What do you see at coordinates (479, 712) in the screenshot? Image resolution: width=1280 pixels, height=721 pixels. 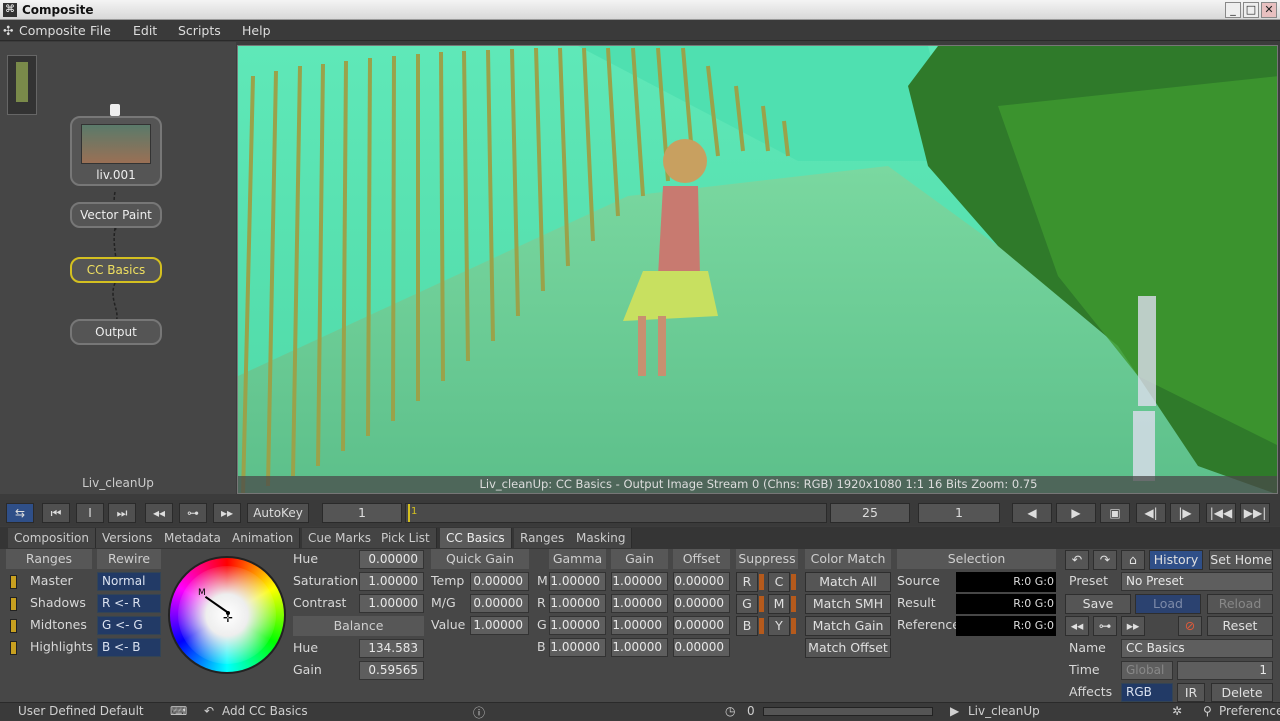 I see `info-icon: ⓘ` at bounding box center [479, 712].